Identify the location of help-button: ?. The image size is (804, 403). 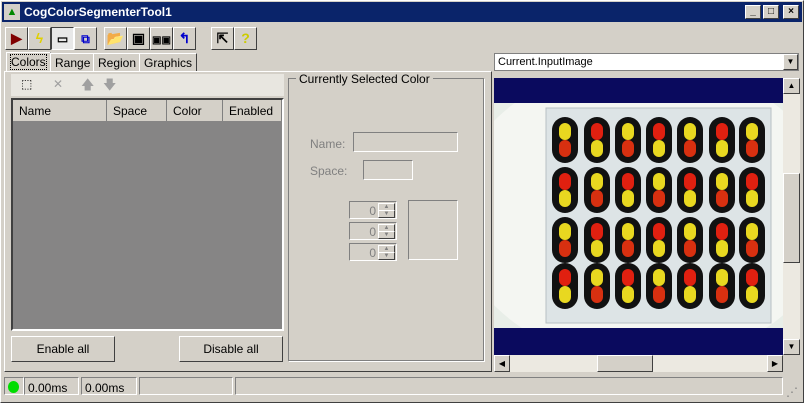
(245, 38).